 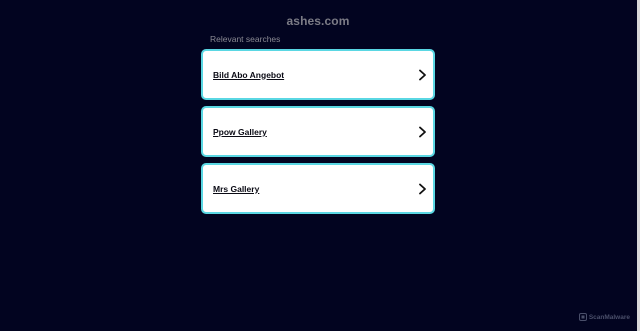 I want to click on scanmalware-watermark: ScanMalware, so click(x=604, y=317).